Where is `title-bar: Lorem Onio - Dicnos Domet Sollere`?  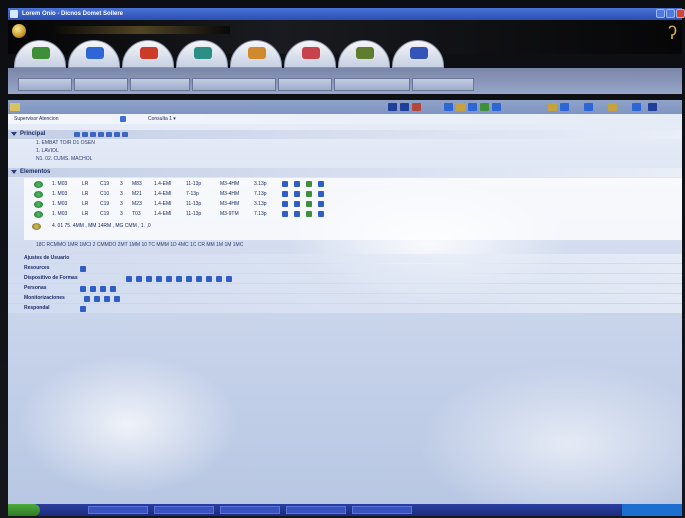 title-bar: Lorem Onio - Dicnos Domet Sollere is located at coordinates (346, 14).